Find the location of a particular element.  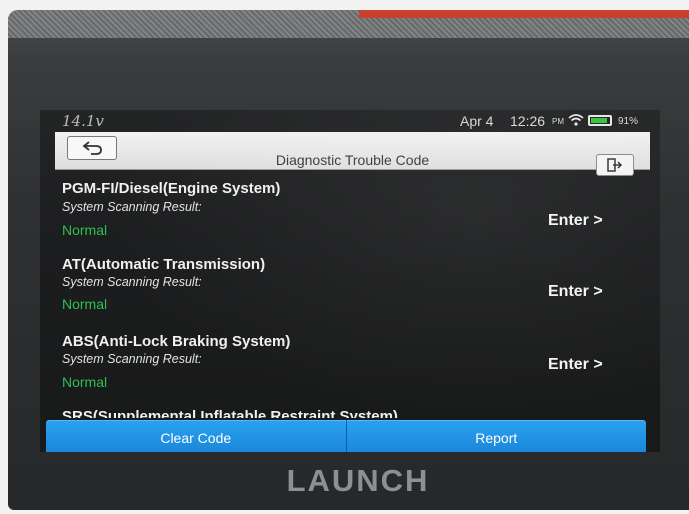

launch-logo: LAUNCH is located at coordinates (358, 480).